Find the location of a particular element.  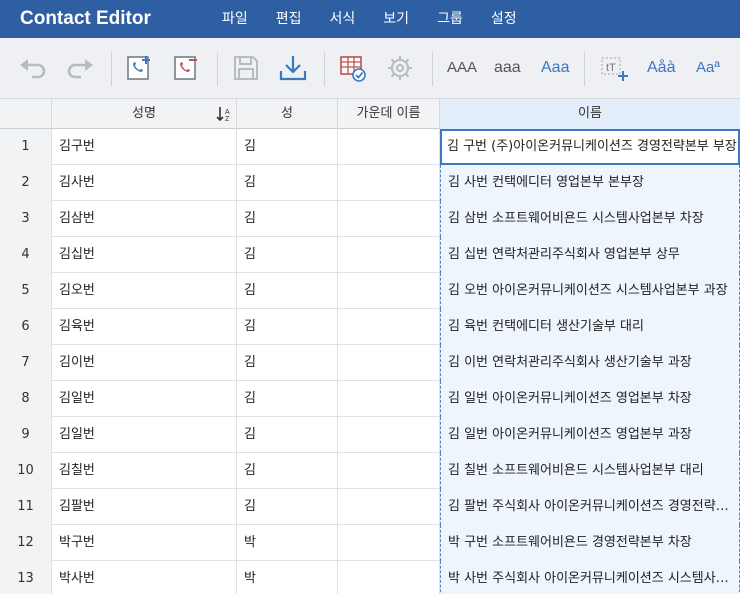

full-name-cell: 박구번 is located at coordinates (144, 543).